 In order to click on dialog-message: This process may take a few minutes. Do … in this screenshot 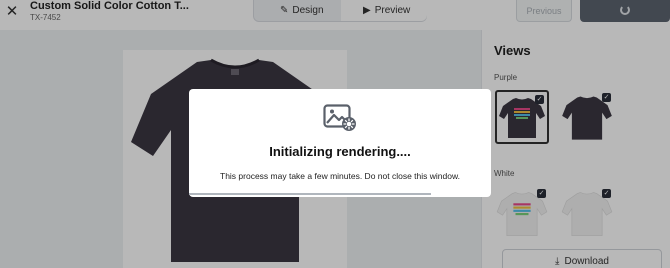, I will do `click(340, 176)`.